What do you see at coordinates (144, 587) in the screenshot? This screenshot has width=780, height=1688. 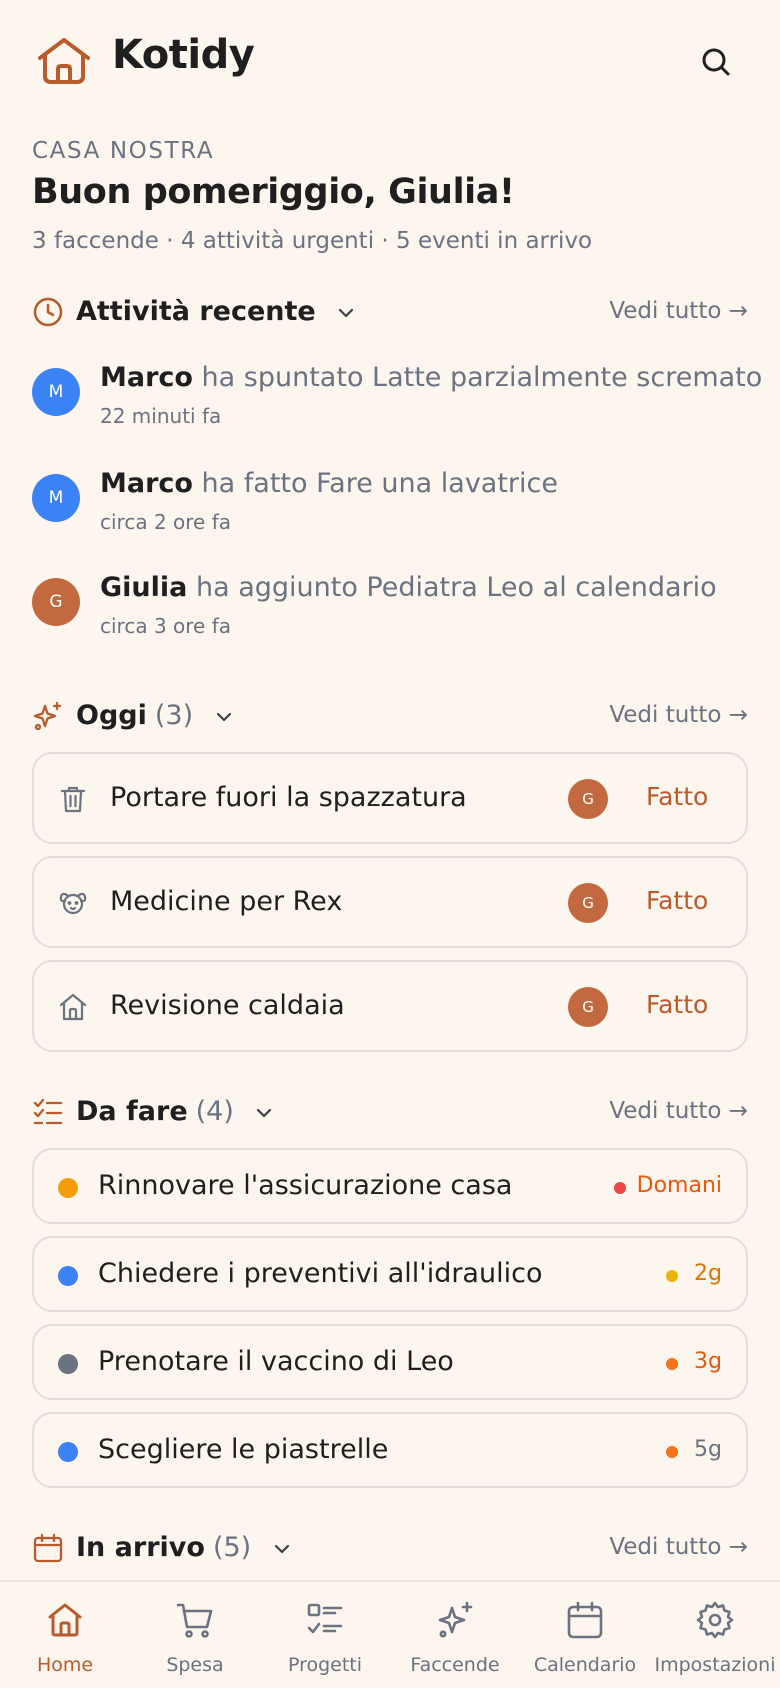 I see `activity-user: Giulia` at bounding box center [144, 587].